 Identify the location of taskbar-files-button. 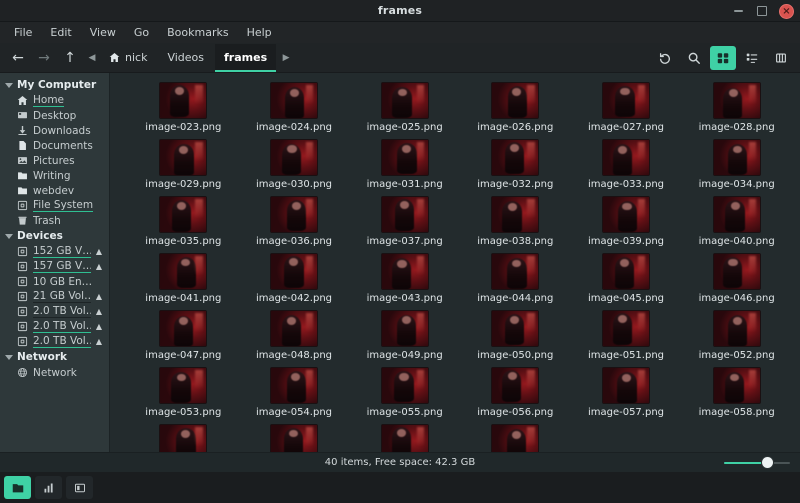
(17, 487).